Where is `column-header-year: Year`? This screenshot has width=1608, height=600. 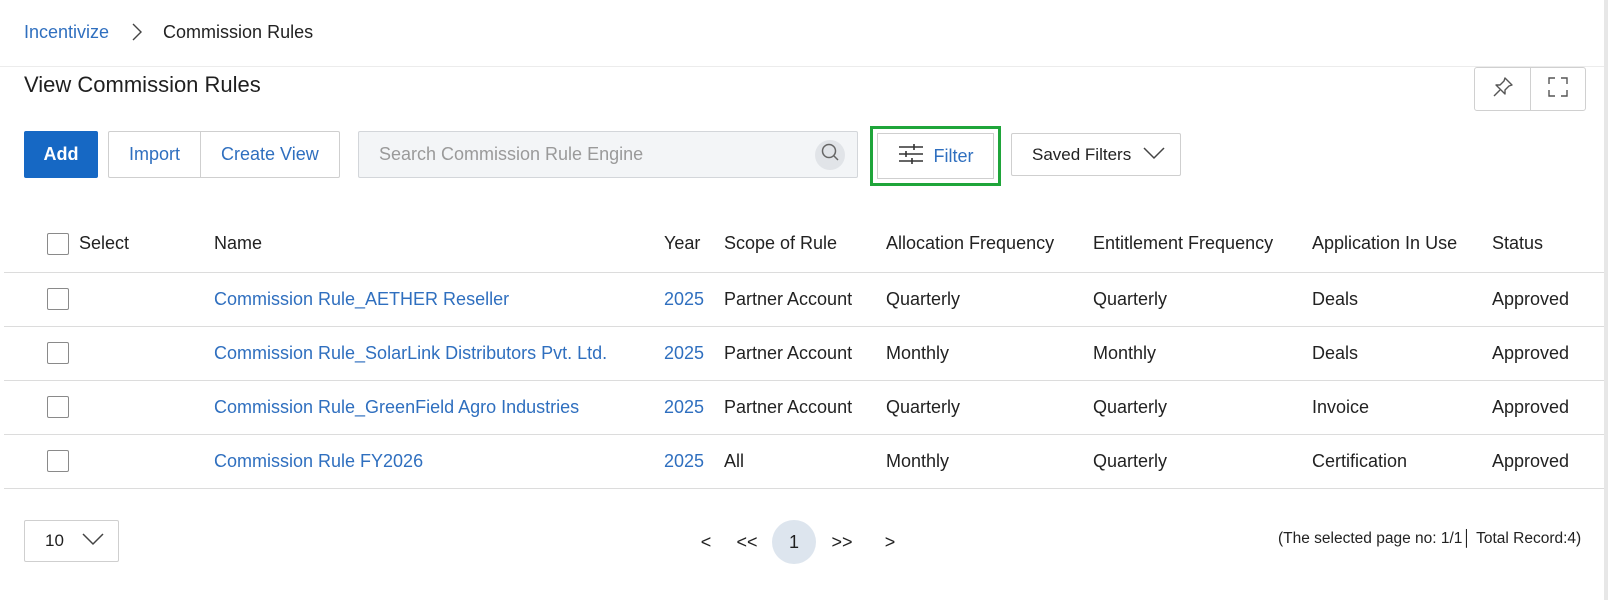
column-header-year: Year is located at coordinates (694, 244).